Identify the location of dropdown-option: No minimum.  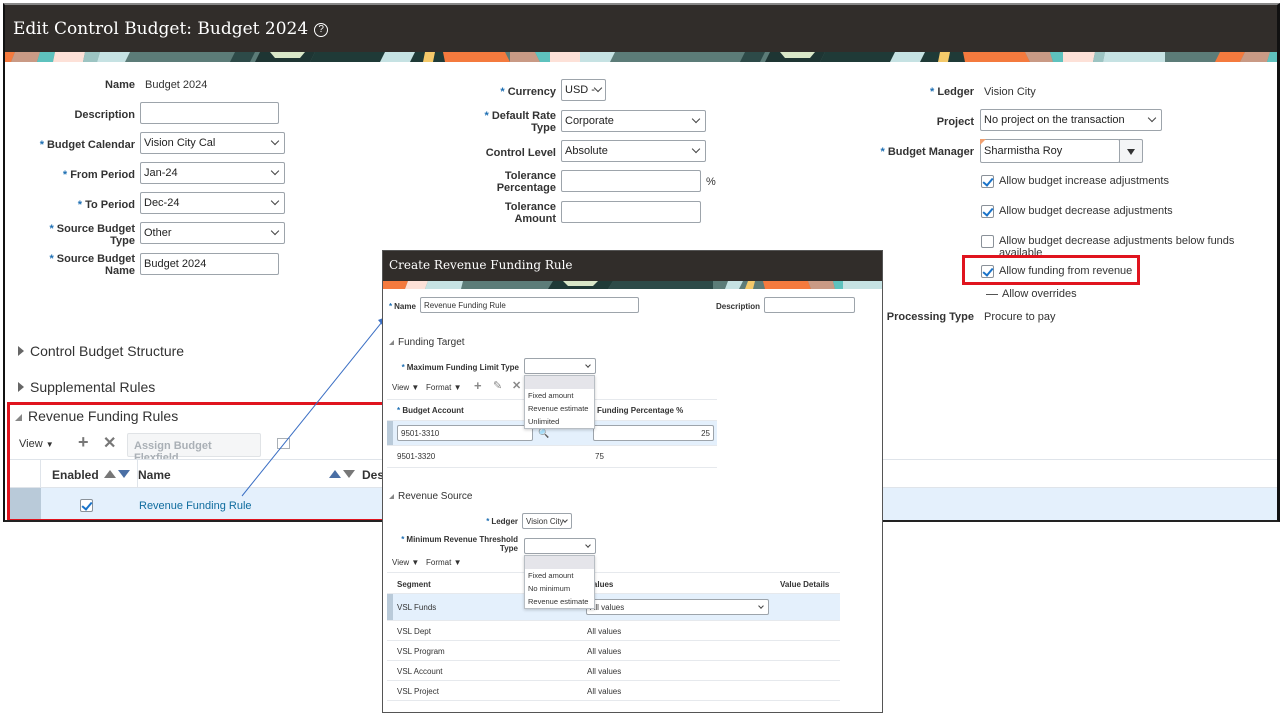
(559, 588).